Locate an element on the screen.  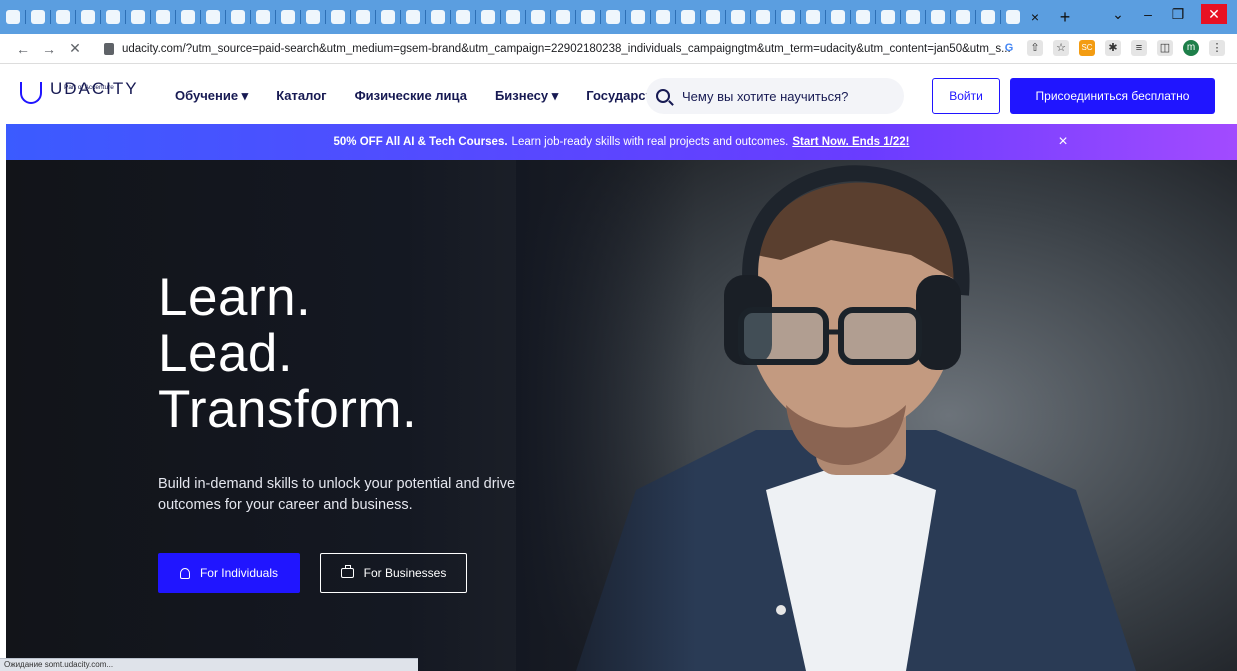
back-button: ← is located at coordinates (23, 49).